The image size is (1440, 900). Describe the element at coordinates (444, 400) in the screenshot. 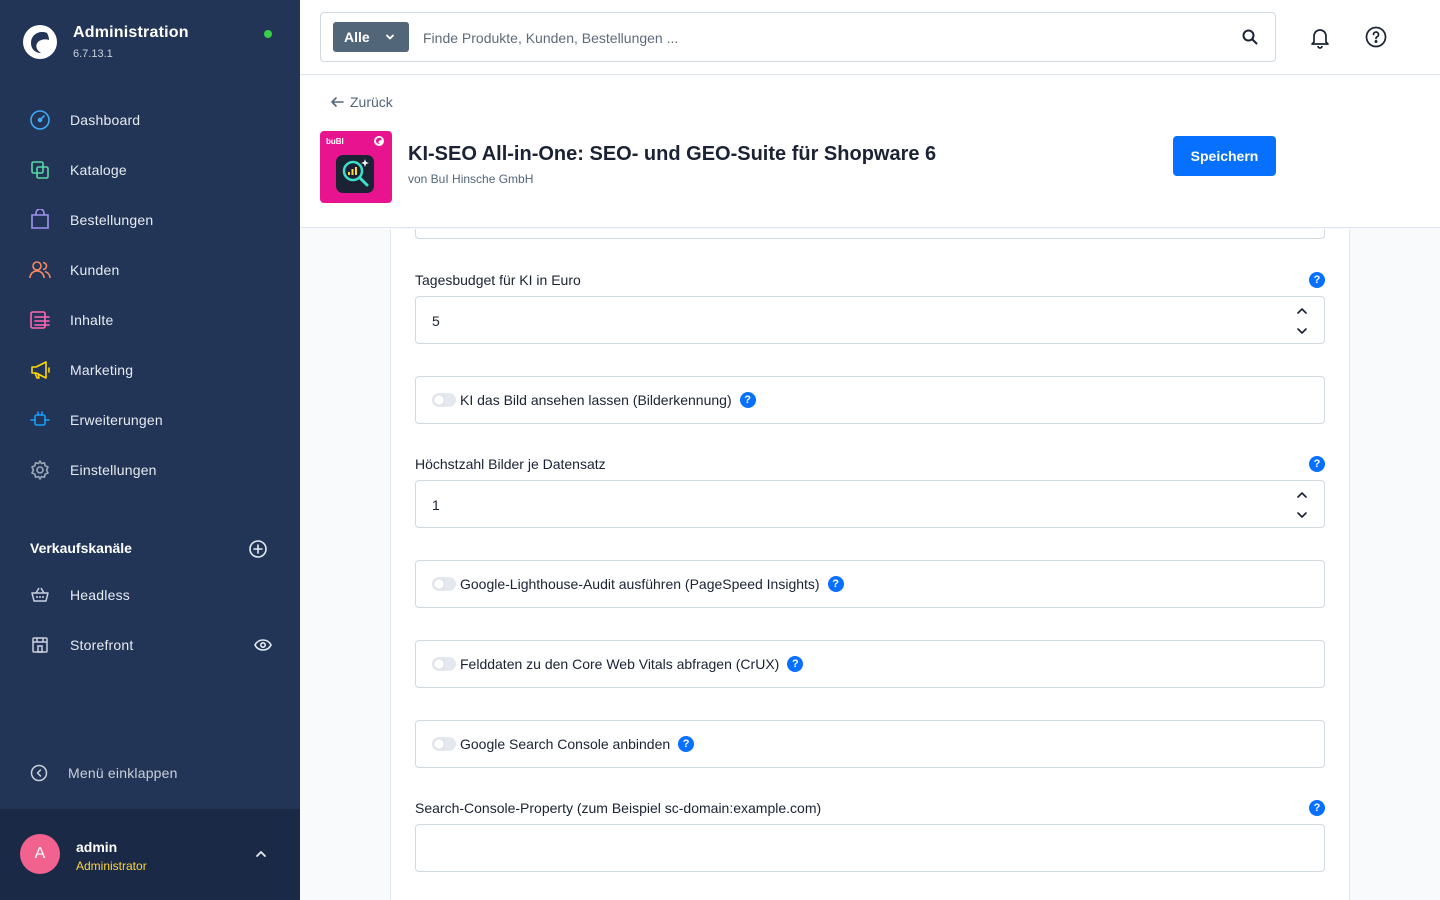

I see `image-recognition-toggle` at that location.